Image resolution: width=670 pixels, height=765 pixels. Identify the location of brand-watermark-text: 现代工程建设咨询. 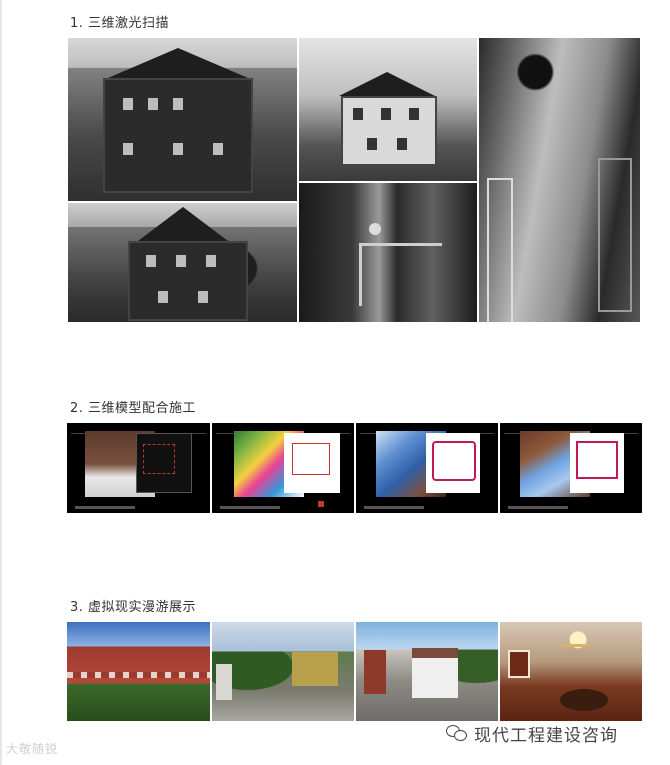
(546, 735).